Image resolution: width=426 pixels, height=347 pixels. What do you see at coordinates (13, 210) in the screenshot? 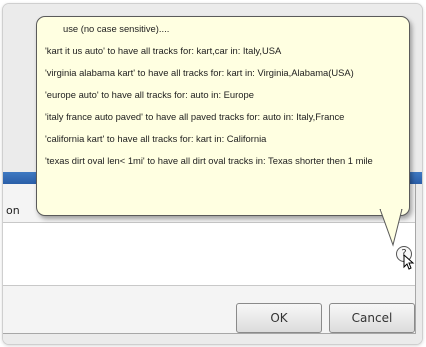
I see `partial-label: on` at bounding box center [13, 210].